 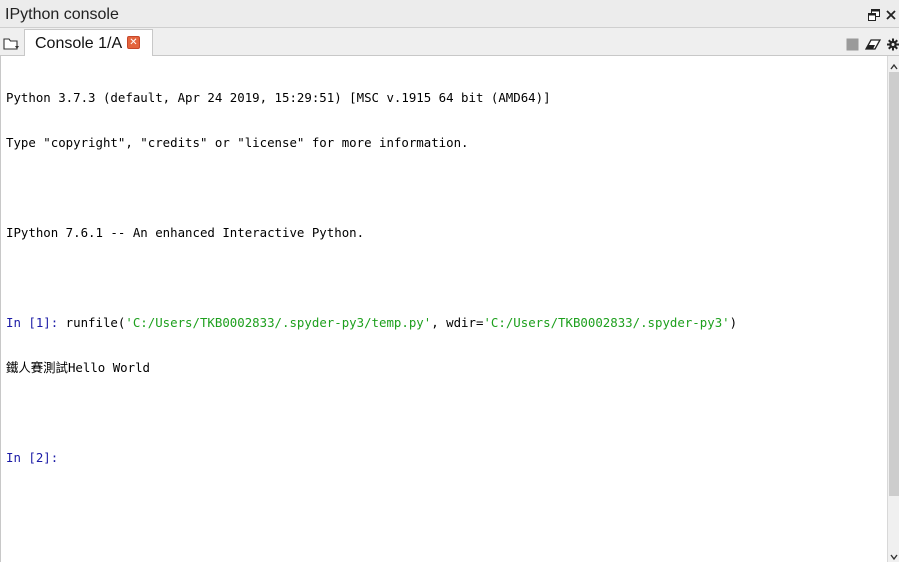 I want to click on console-toolbar, so click(x=872, y=45).